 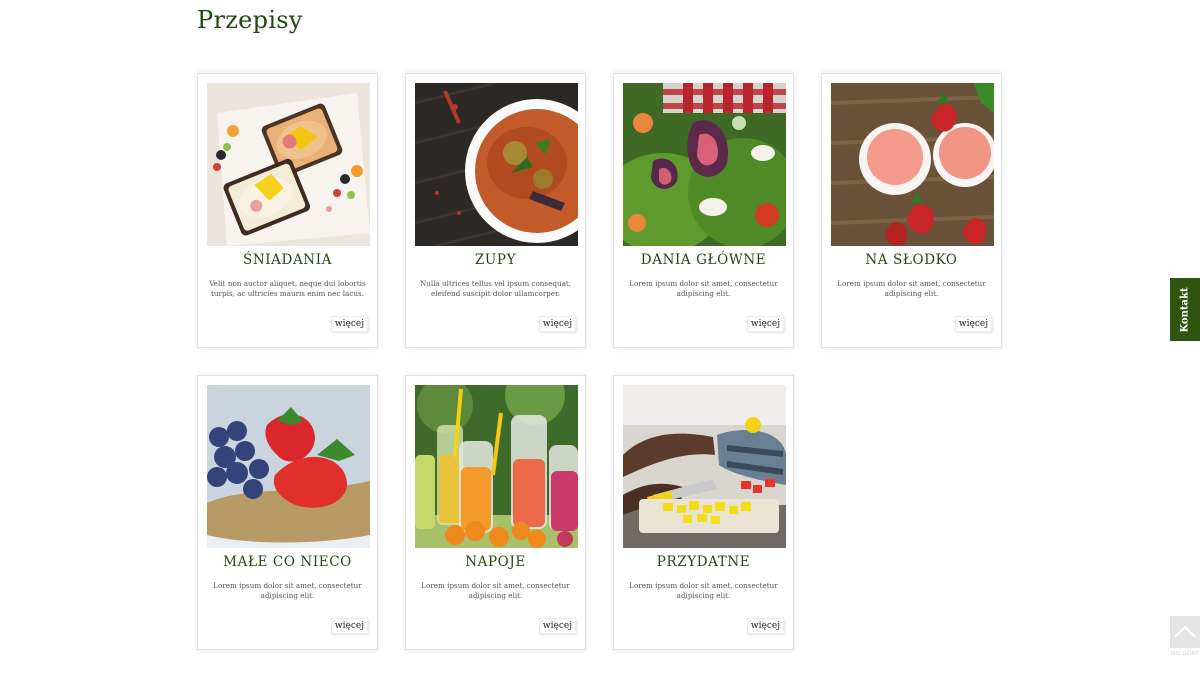 I want to click on contact-tab-label: Kontakt, so click(x=1185, y=309).